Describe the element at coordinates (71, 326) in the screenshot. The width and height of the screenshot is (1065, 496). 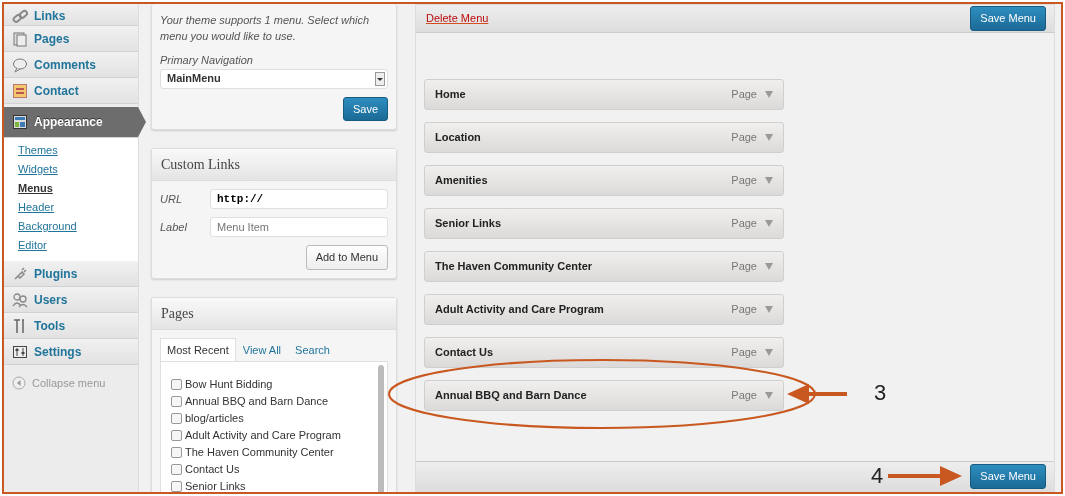
I see `sidebar-item: Tools` at that location.